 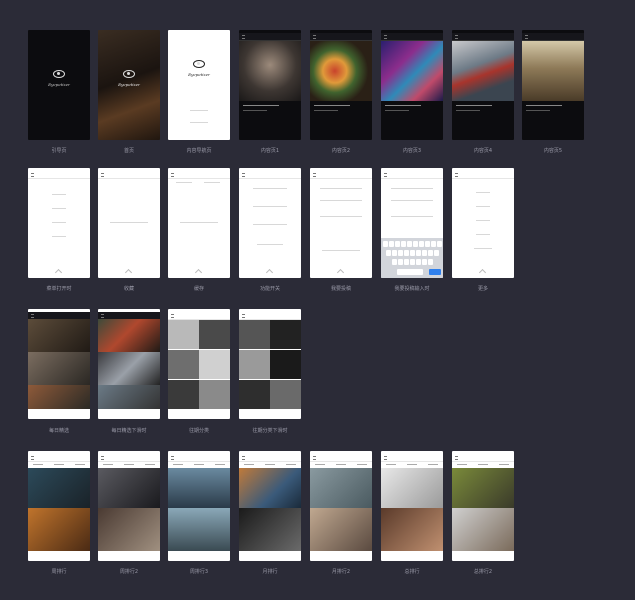 I want to click on keyboard, so click(x=412, y=258).